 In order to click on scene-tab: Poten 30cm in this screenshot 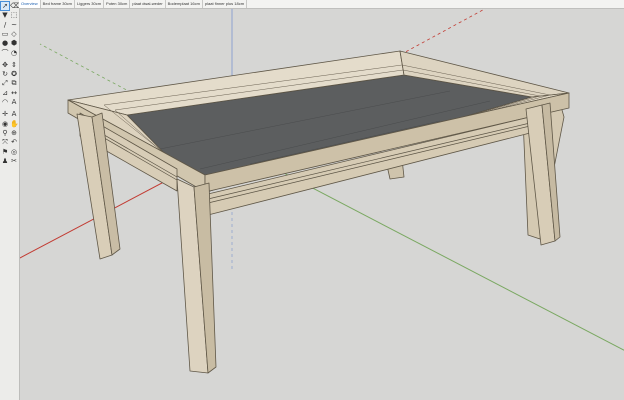, I will do `click(117, 4)`.